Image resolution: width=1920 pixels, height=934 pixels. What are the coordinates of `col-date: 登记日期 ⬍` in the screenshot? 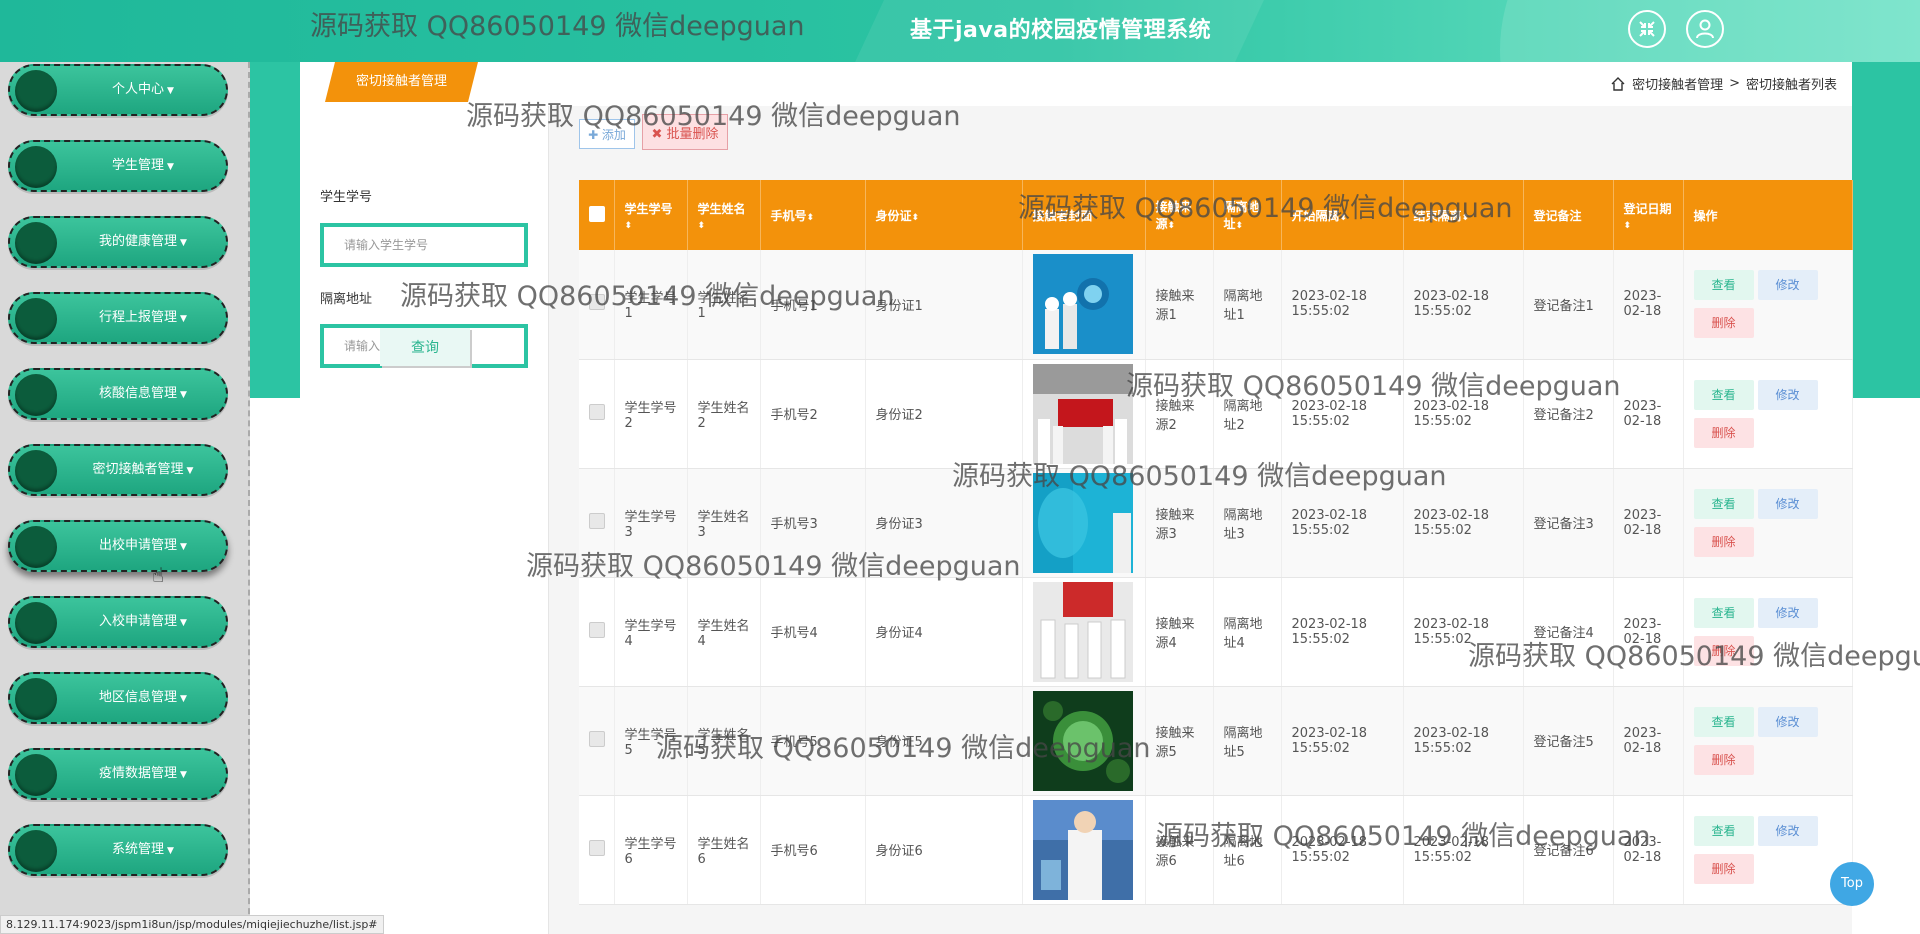 It's located at (1648, 215).